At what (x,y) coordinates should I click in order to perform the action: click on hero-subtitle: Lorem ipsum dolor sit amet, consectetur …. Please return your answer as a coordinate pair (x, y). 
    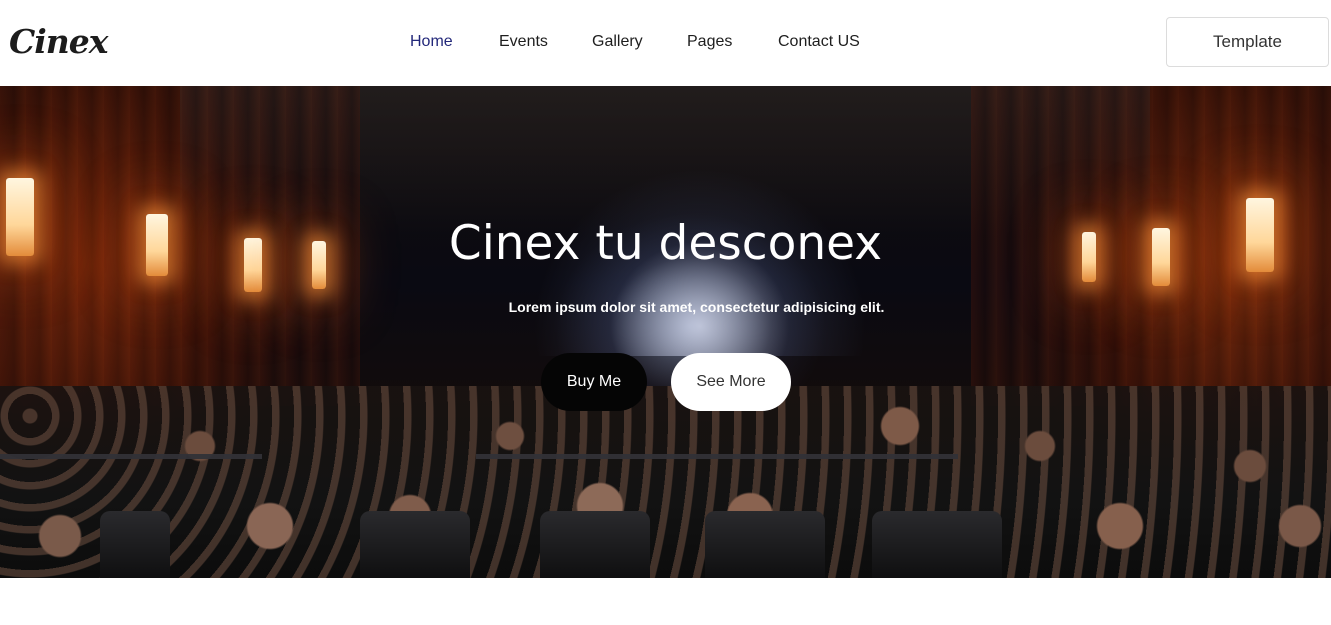
    Looking at the image, I should click on (696, 307).